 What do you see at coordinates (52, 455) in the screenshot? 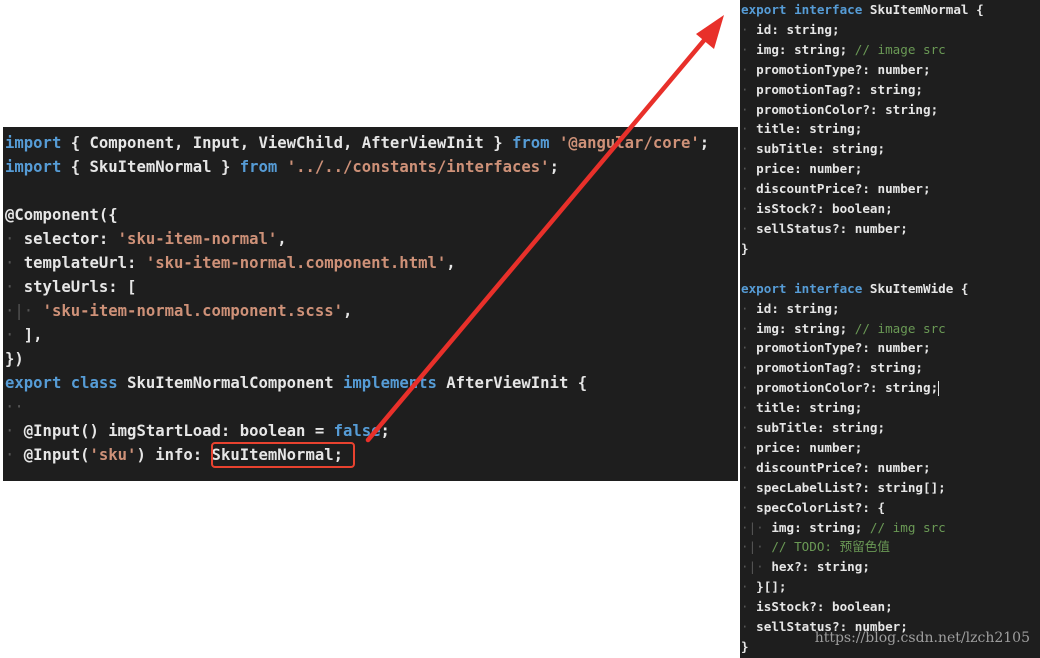
I see `code-text: @Input(` at bounding box center [52, 455].